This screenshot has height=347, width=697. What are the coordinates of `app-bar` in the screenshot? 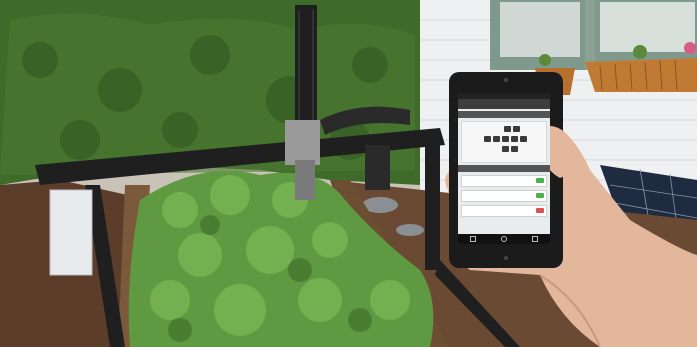 It's located at (504, 104).